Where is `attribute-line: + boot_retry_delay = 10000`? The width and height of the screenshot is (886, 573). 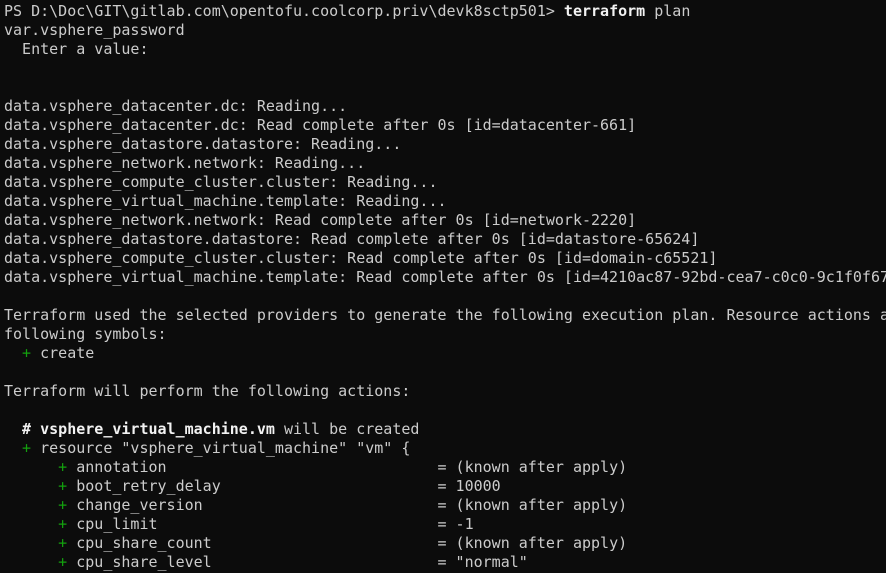
attribute-line: + boot_retry_delay = 10000 is located at coordinates (445, 486).